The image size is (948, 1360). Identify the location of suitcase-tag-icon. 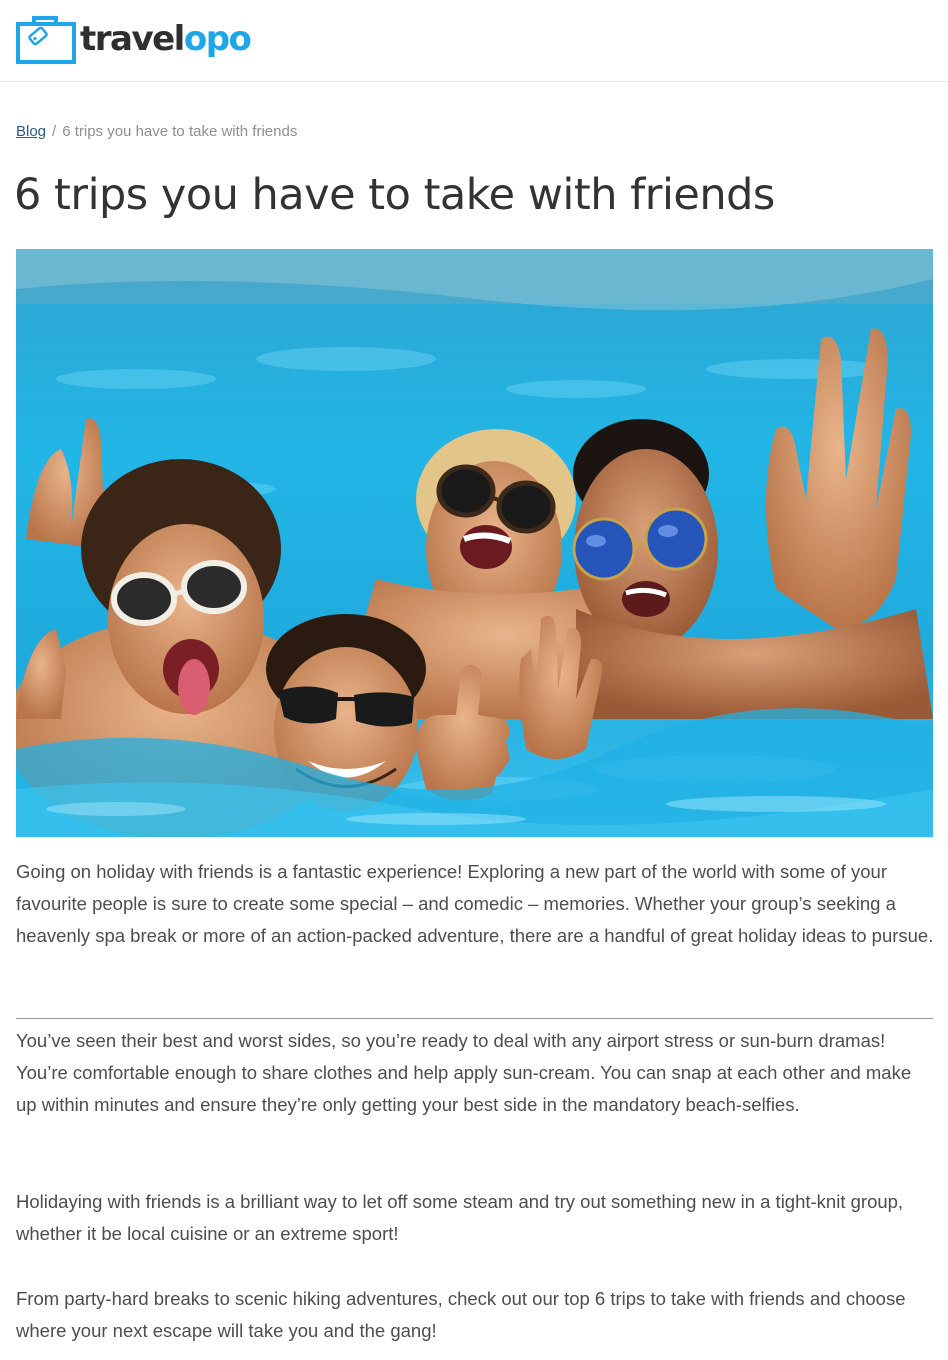
(46, 40).